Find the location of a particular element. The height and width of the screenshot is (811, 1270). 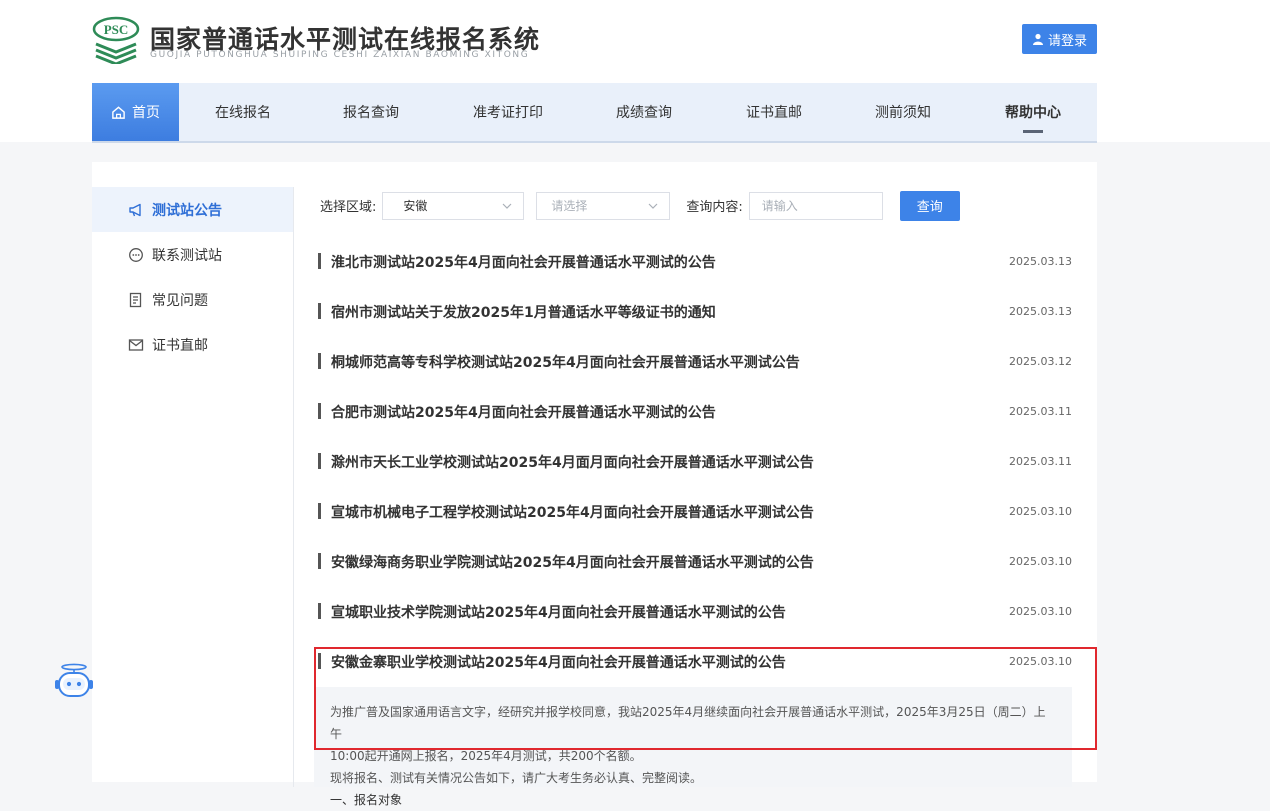

nav-item-score-query: 成绩查询 is located at coordinates (644, 112).